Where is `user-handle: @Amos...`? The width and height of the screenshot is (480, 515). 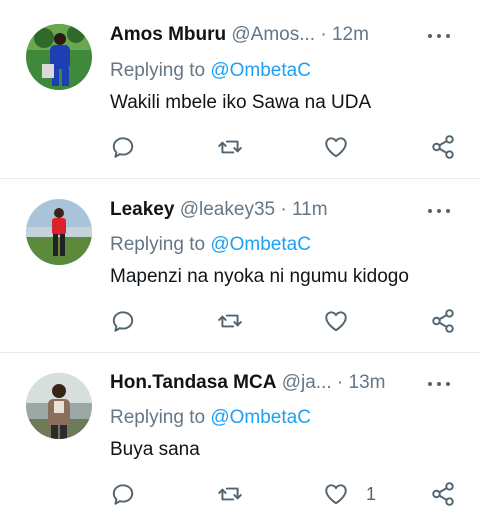 user-handle: @Amos... is located at coordinates (273, 34).